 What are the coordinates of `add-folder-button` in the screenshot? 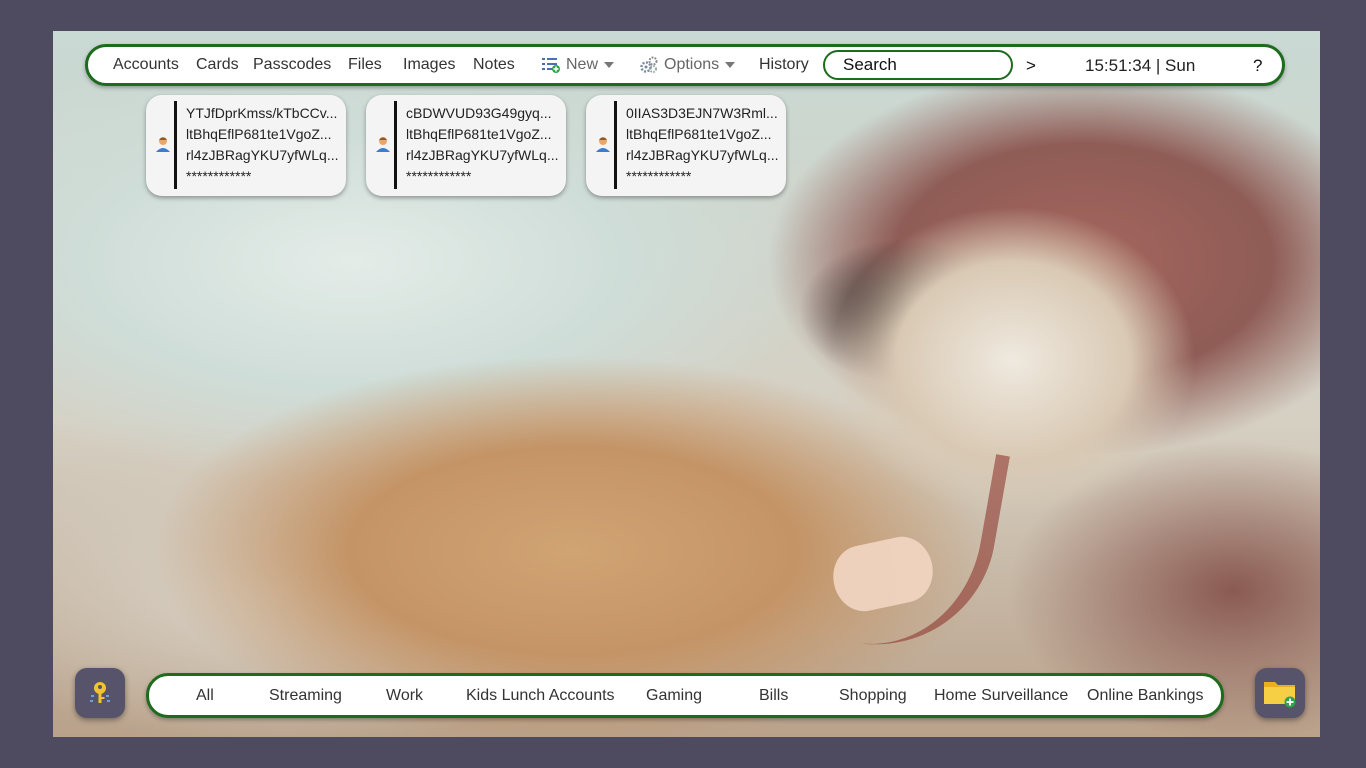 It's located at (1280, 693).